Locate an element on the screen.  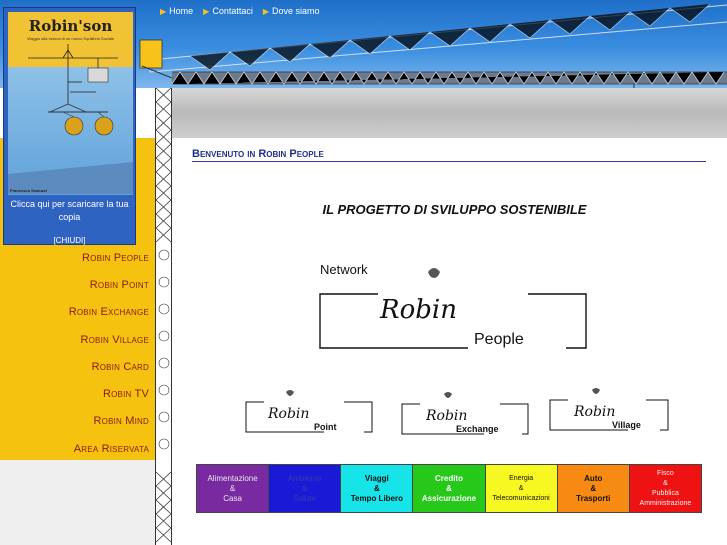
category-line3: Salute is located at coordinates (305, 498).